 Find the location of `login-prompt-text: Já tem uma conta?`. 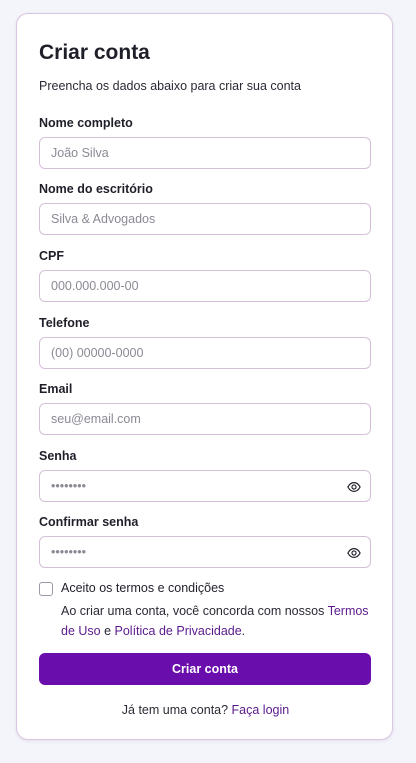

login-prompt-text: Já tem uma conta? is located at coordinates (176, 710).